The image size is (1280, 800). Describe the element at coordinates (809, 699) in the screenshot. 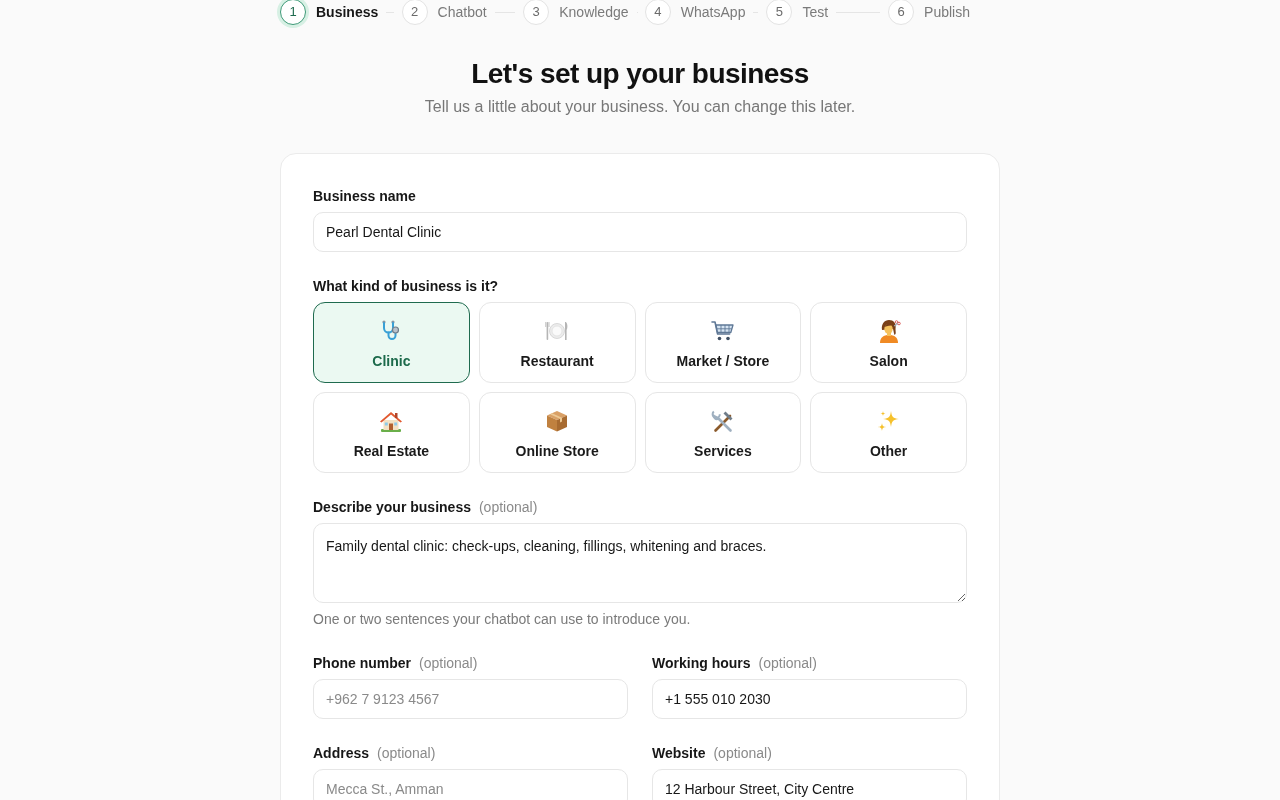

I see `text-field: +1 555 010 2030` at that location.